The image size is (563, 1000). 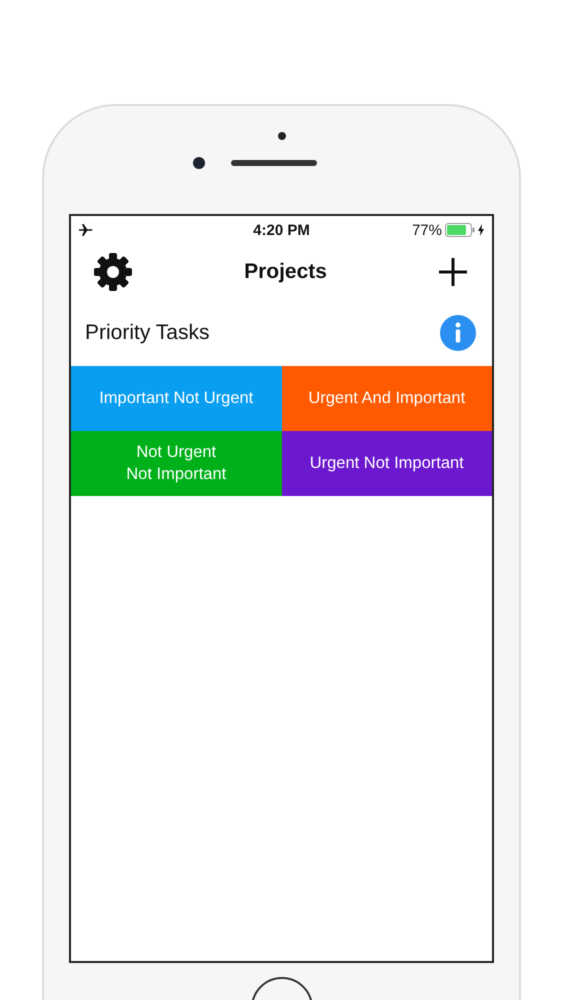 I want to click on settings-icon, so click(x=113, y=272).